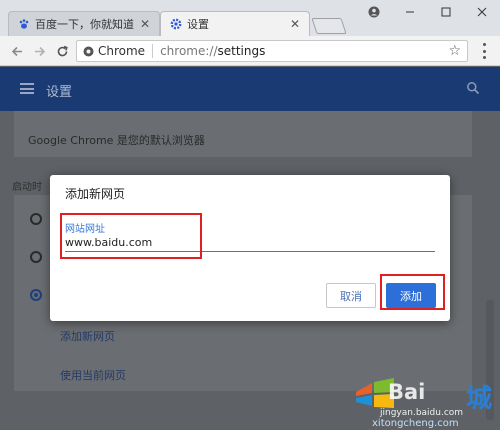 This screenshot has width=500, height=430. What do you see at coordinates (175, 24) in the screenshot?
I see `gear-icon` at bounding box center [175, 24].